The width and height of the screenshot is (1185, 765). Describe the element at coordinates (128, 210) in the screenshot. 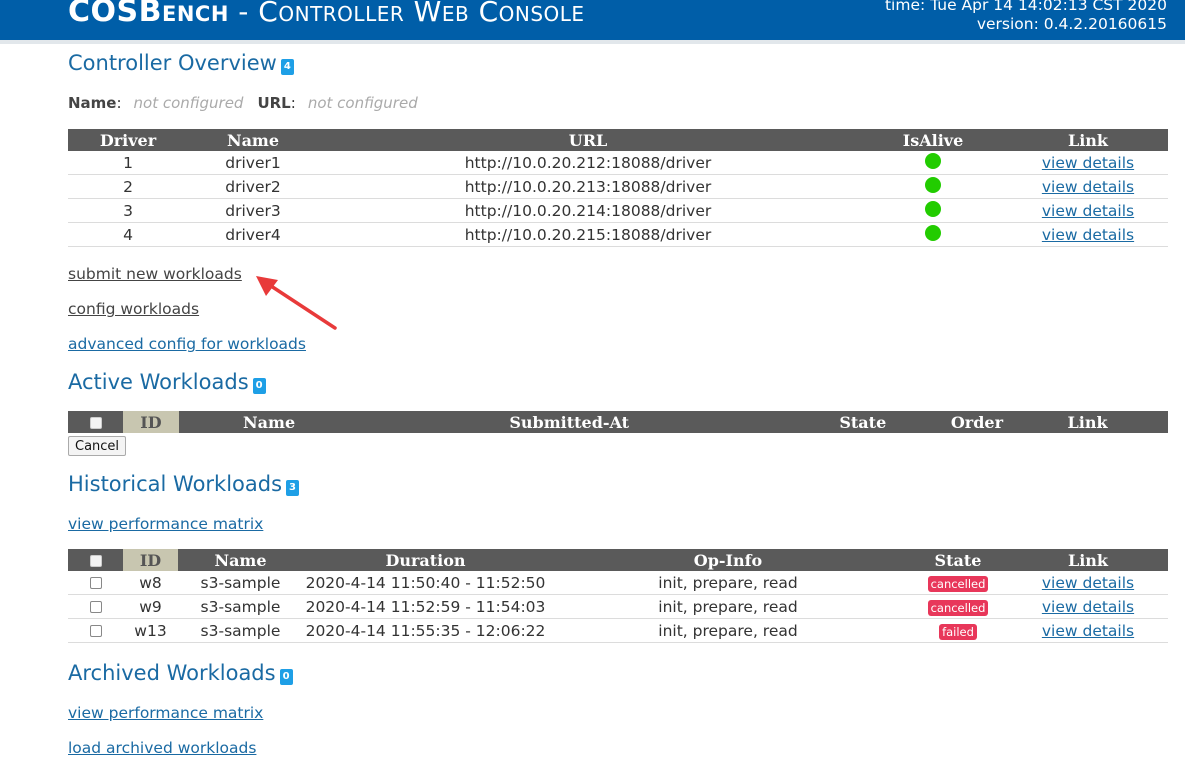

I see `driver-id: 3` at that location.